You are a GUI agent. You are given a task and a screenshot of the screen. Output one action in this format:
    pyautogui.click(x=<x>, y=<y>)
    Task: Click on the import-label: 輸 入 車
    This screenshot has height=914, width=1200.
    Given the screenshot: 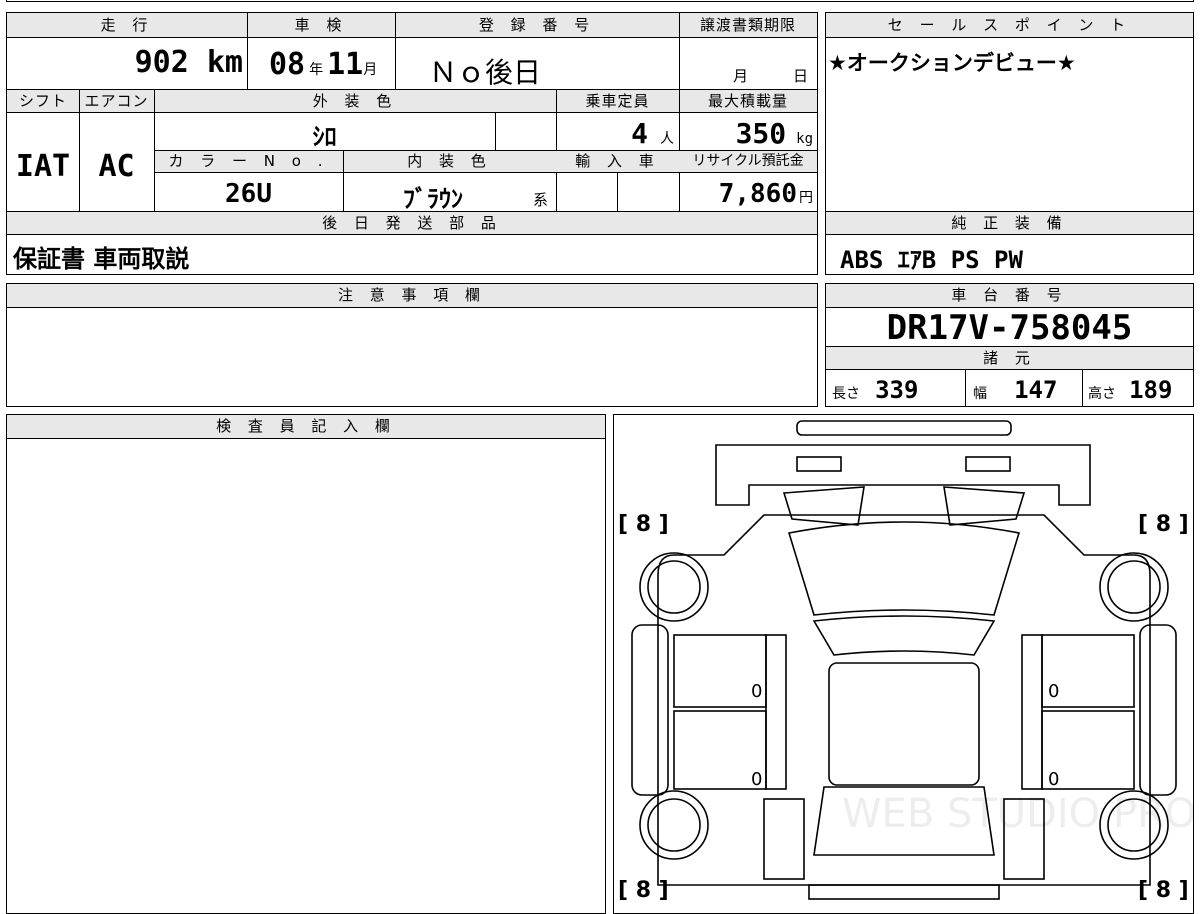 What is the action you would take?
    pyautogui.click(x=617, y=161)
    